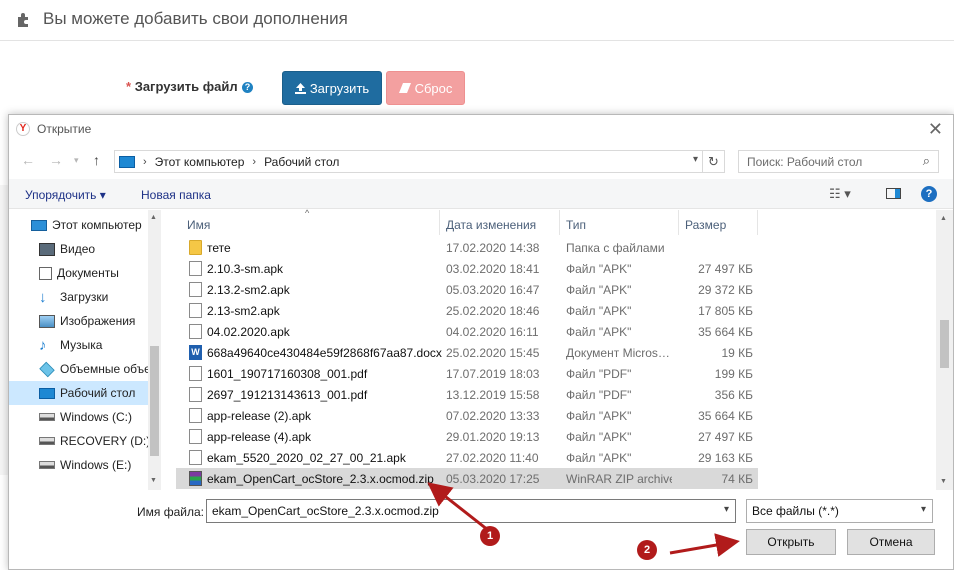  Describe the element at coordinates (76, 160) in the screenshot. I see `recent-chevron-icon: ▾` at that location.